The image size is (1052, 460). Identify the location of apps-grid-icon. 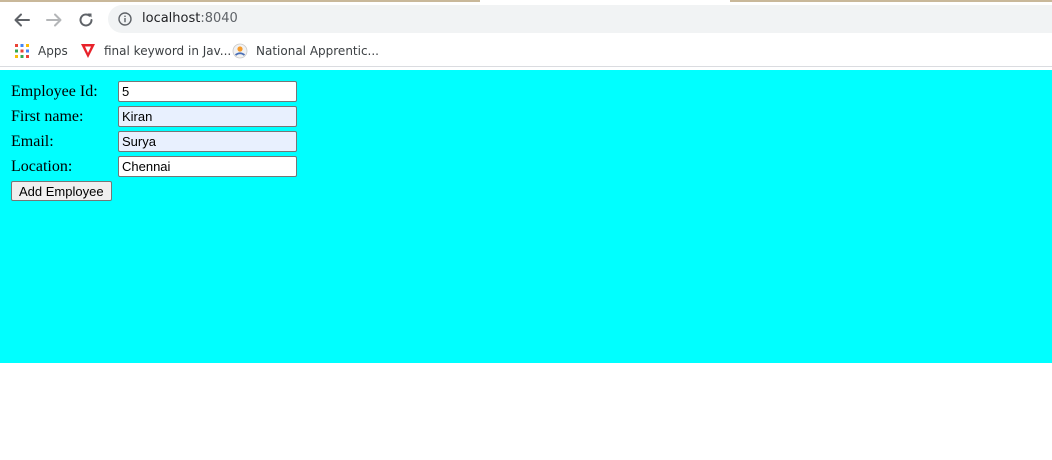
(22, 51).